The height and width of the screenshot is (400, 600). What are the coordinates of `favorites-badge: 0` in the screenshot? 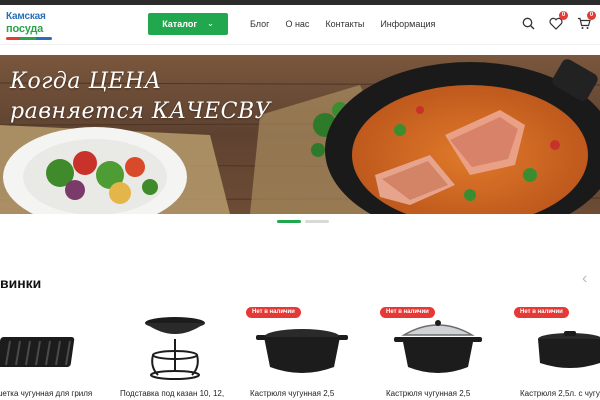 It's located at (563, 15).